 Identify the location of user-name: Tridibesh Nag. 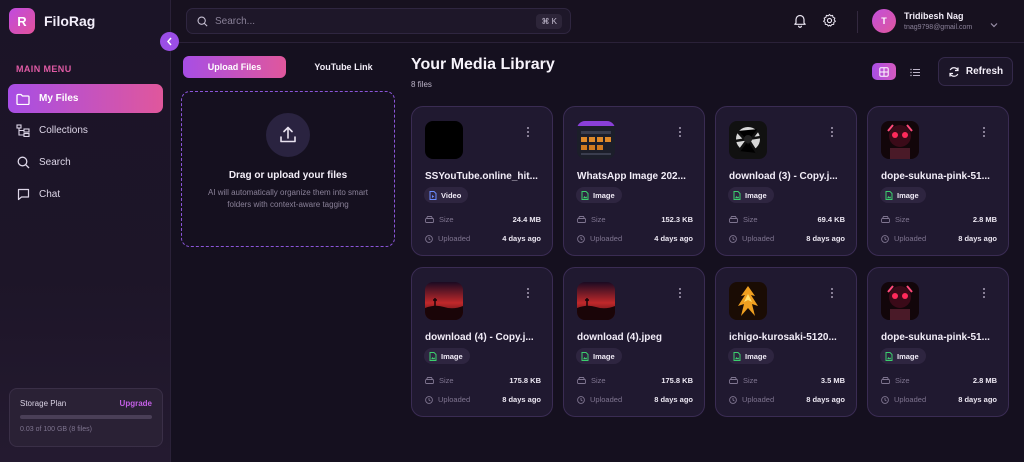
(934, 16).